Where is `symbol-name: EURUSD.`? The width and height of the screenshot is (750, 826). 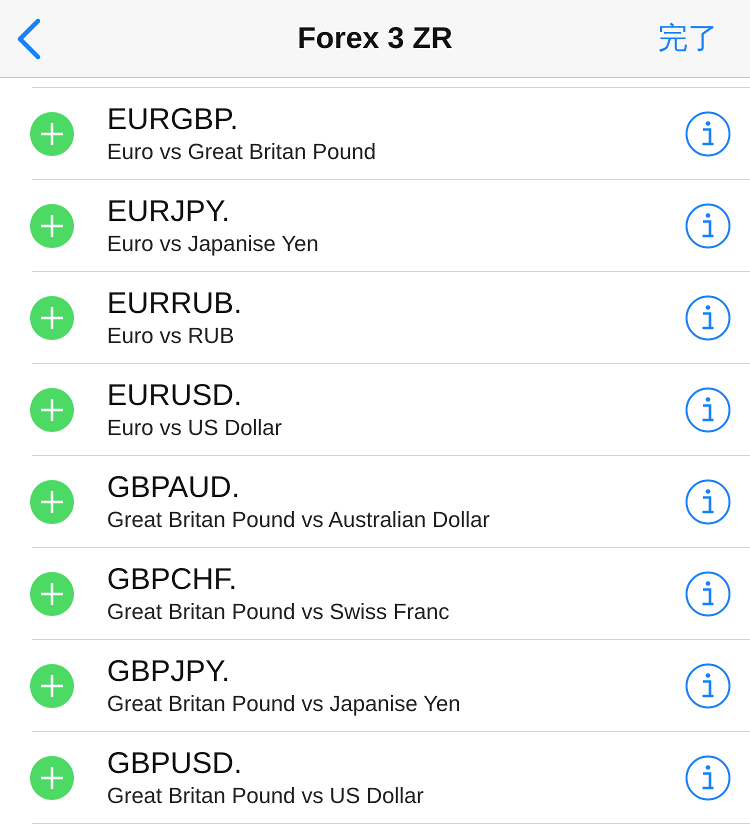 symbol-name: EURUSD. is located at coordinates (175, 396).